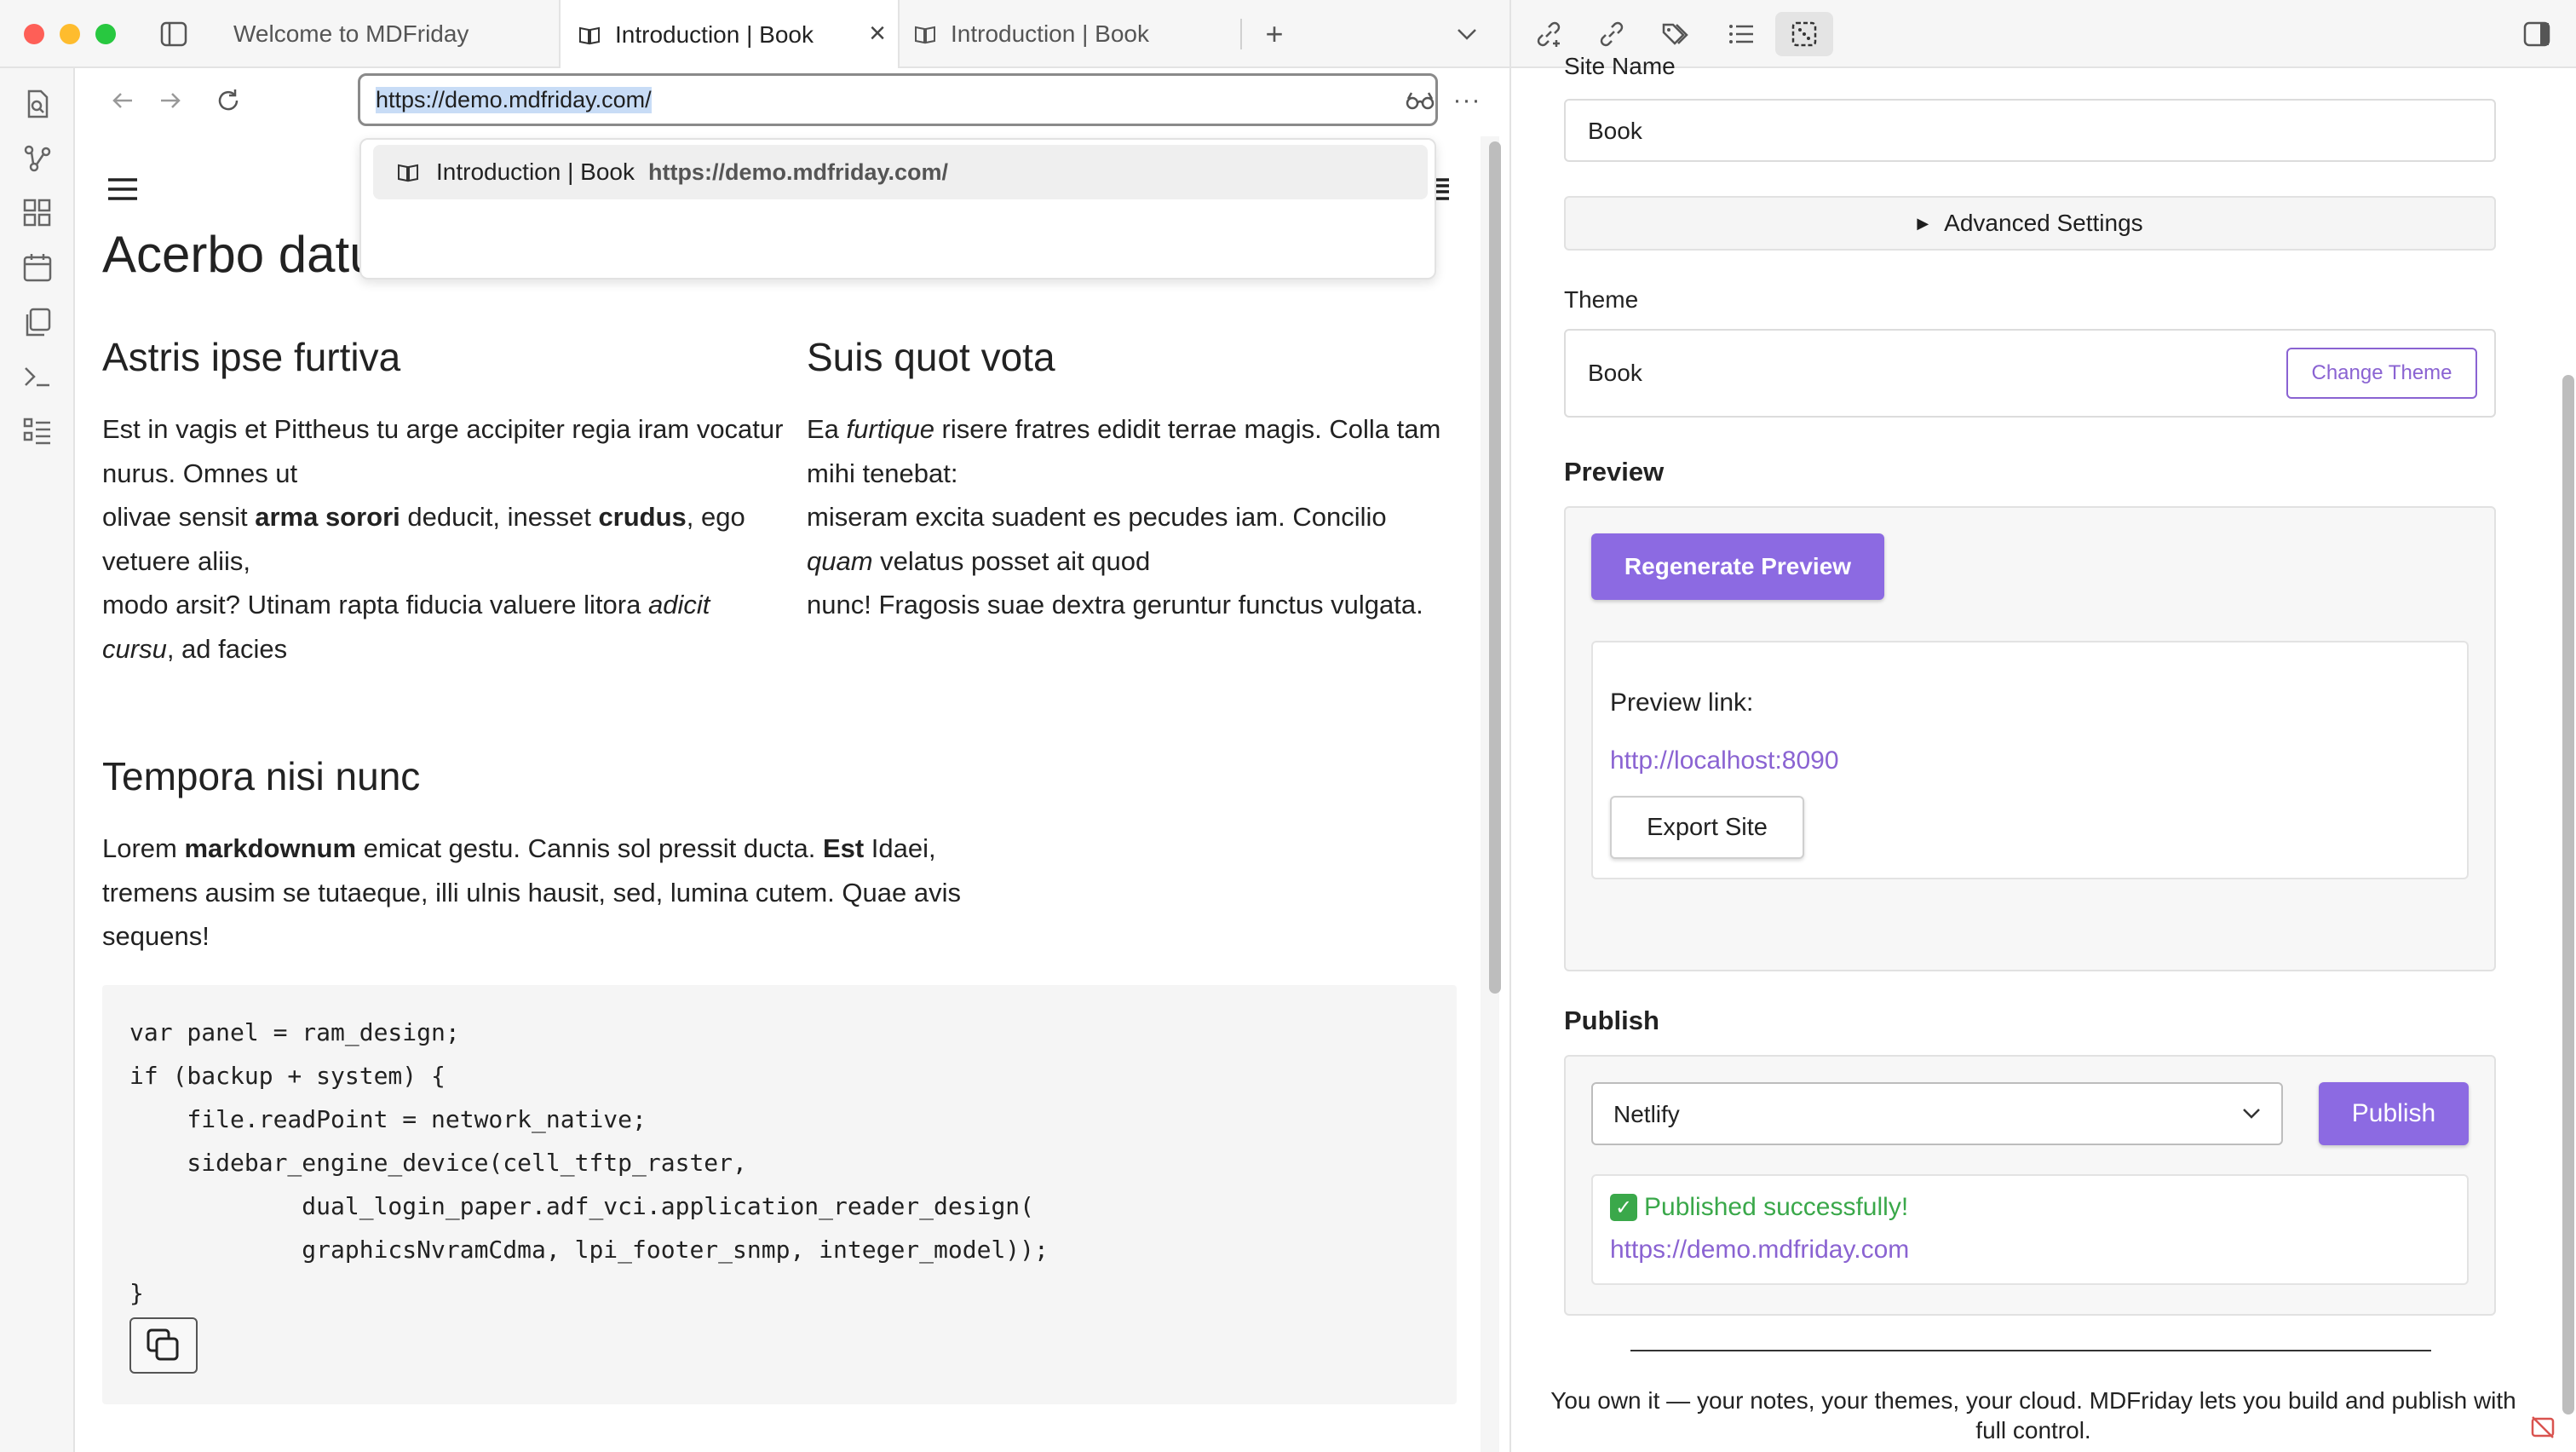 Image resolution: width=2576 pixels, height=1452 pixels. I want to click on close-window-button, so click(34, 34).